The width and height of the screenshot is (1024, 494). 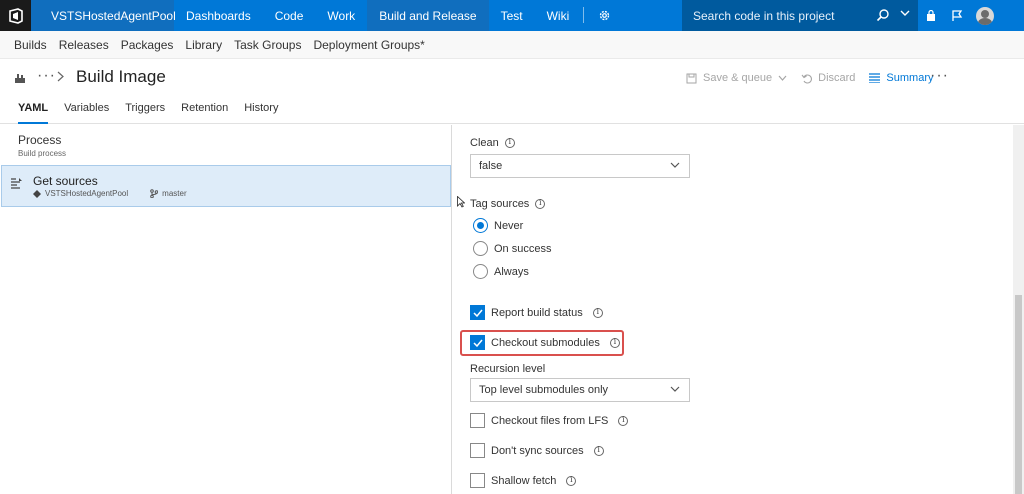 I want to click on more-actions-icon: ···, so click(x=939, y=76).